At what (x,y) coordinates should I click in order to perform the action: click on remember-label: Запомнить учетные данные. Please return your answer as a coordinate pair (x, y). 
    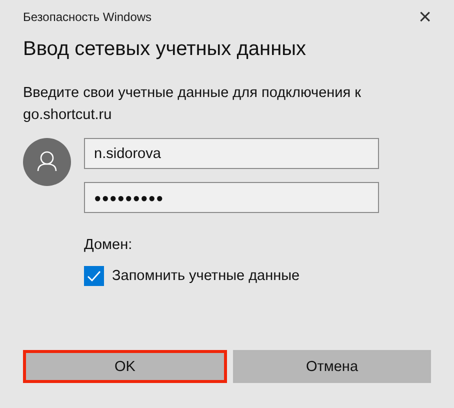
    Looking at the image, I should click on (206, 276).